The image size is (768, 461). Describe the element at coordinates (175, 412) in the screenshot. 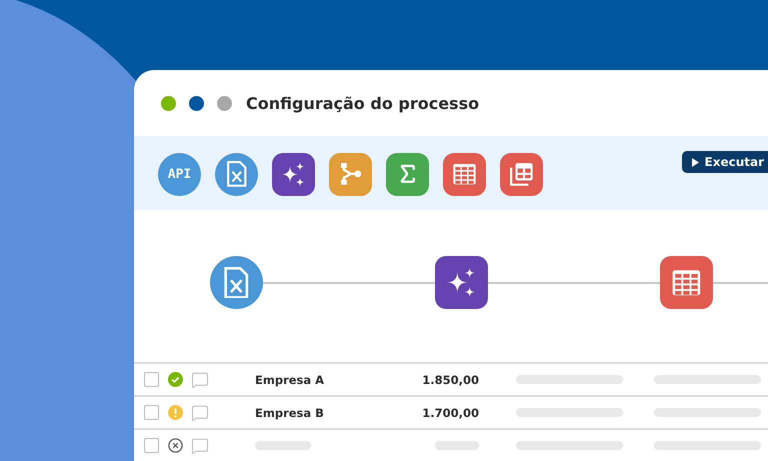

I see `alert-circle-icon` at that location.